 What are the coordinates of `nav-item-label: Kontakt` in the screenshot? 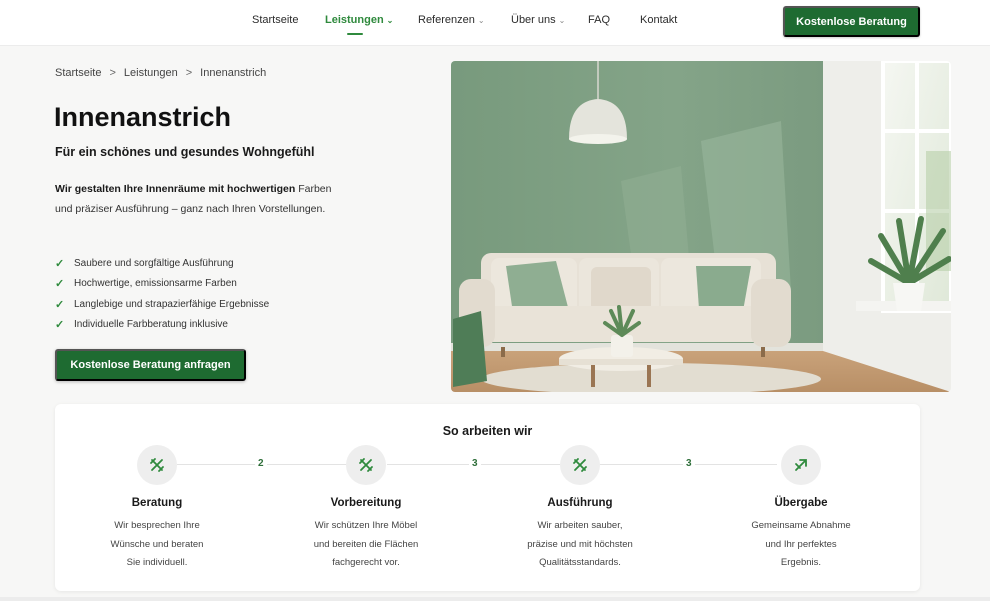 It's located at (659, 20).